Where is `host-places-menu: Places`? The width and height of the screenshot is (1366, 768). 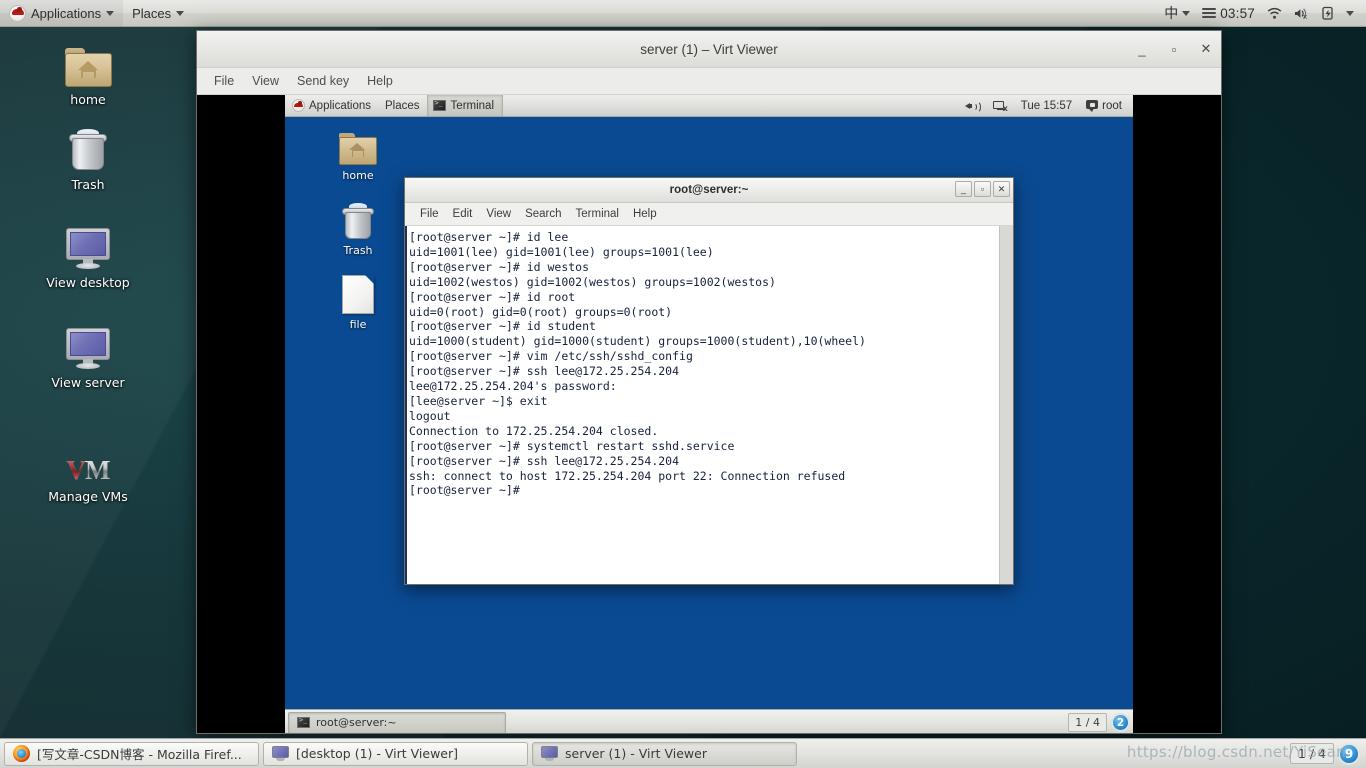
host-places-menu: Places is located at coordinates (158, 13).